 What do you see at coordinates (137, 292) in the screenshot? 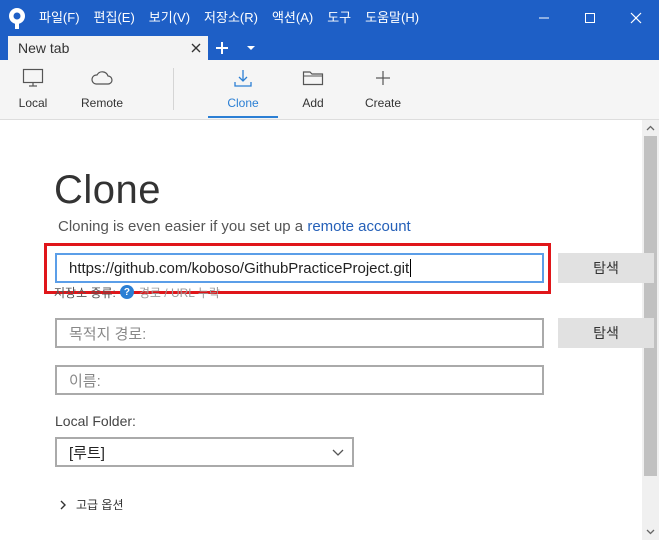
I see `repo-type-row: 저장소 종류: ? 경로 / URL 누락` at bounding box center [137, 292].